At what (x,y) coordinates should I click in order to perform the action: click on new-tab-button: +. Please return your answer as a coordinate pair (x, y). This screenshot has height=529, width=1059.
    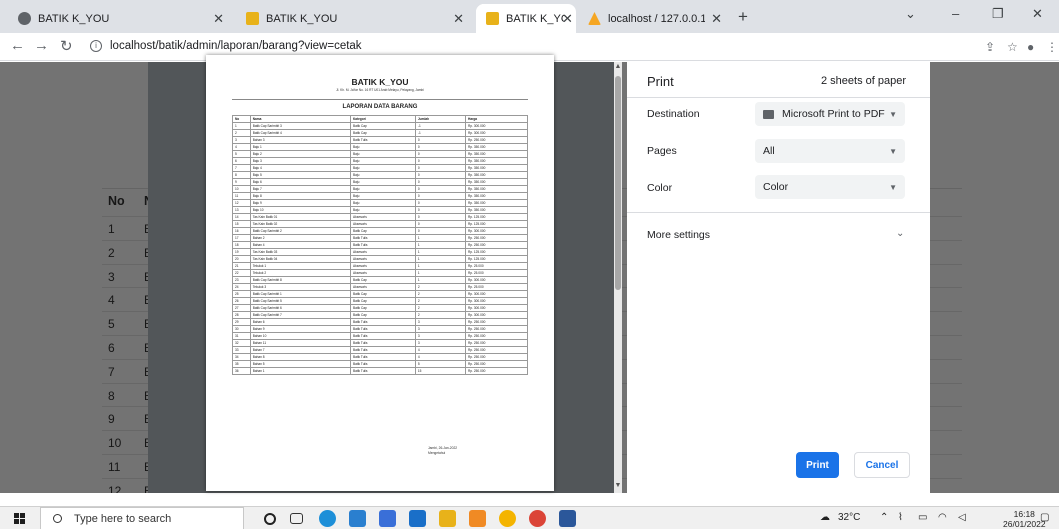
    Looking at the image, I should click on (743, 17).